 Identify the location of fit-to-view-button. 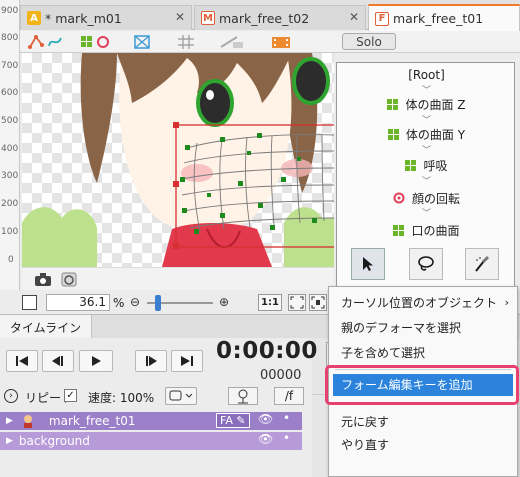
(297, 302).